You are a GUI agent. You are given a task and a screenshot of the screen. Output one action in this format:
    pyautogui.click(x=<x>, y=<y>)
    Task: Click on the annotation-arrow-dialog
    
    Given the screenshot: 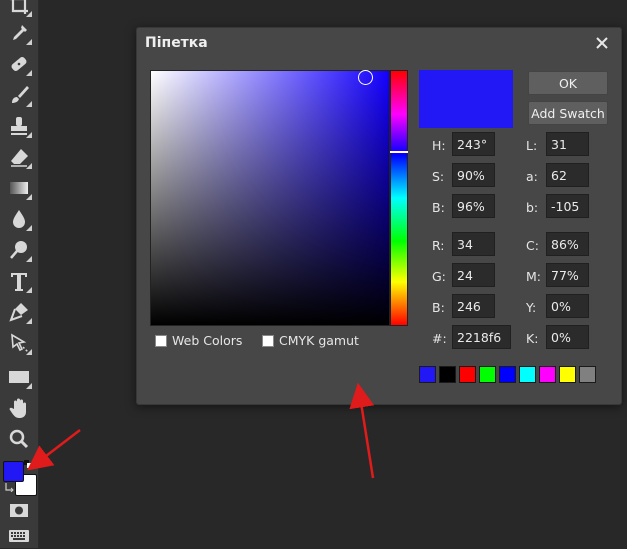 What is the action you would take?
    pyautogui.click(x=362, y=430)
    